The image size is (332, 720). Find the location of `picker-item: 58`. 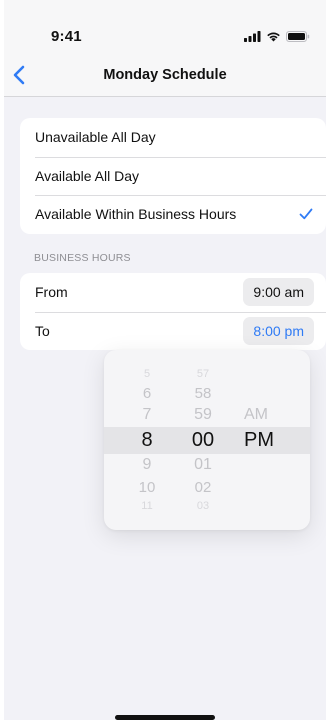

picker-item: 58 is located at coordinates (203, 393).